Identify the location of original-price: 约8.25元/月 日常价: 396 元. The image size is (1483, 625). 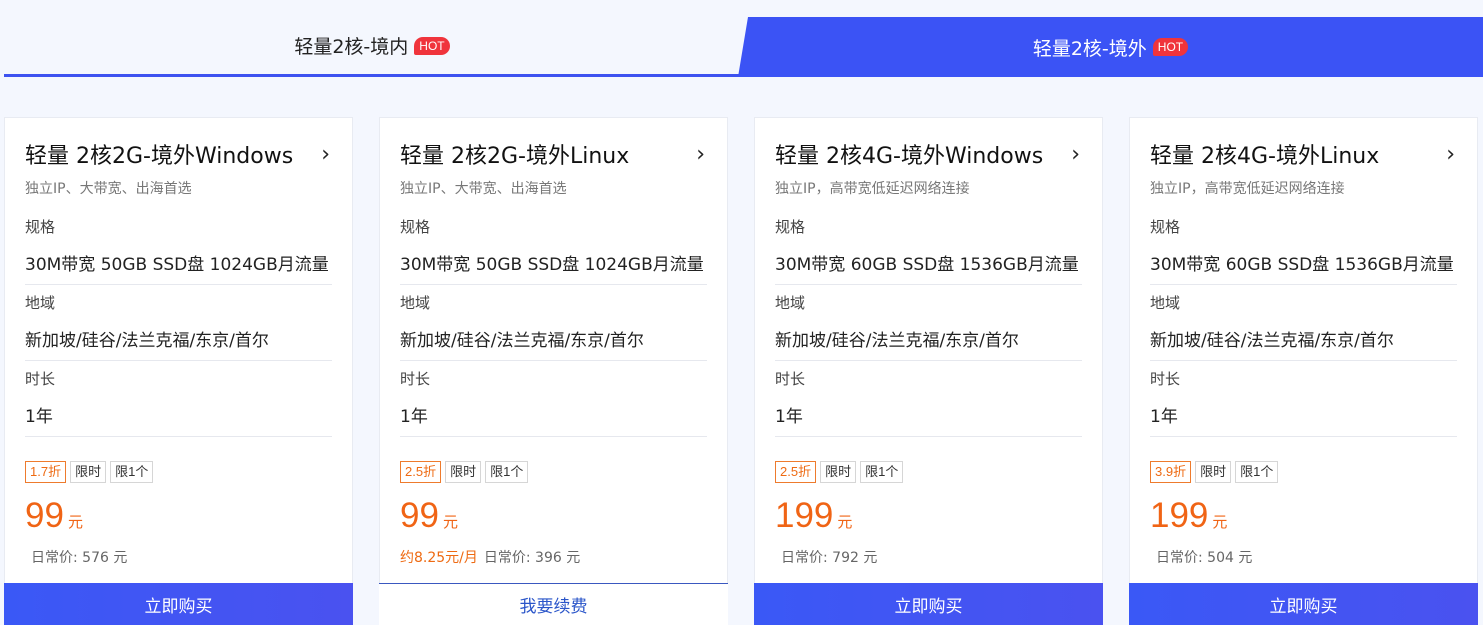
(490, 557).